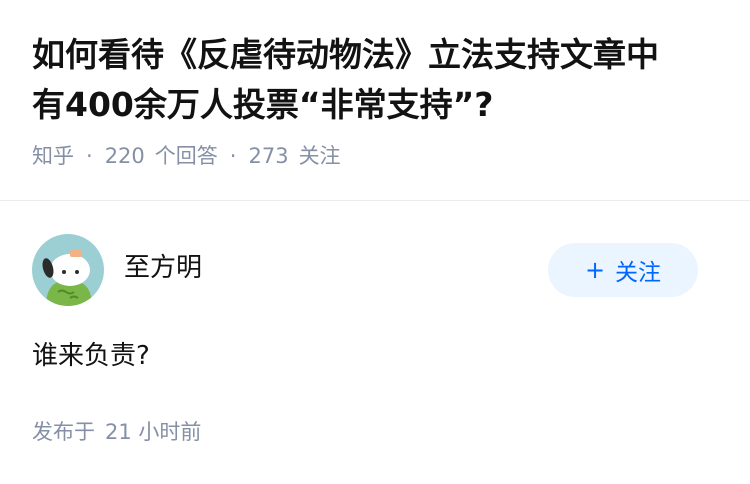 This screenshot has width=750, height=484. I want to click on published-label: 发布于, so click(63, 432).